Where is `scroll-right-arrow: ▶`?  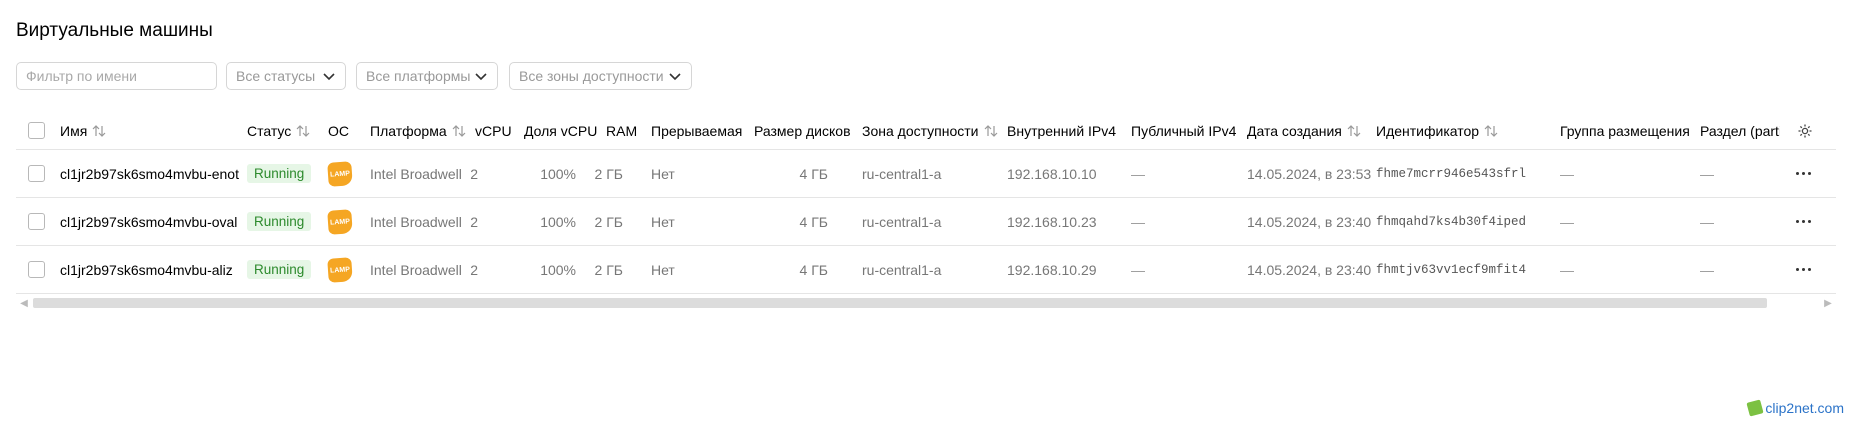 scroll-right-arrow: ▶ is located at coordinates (1828, 303).